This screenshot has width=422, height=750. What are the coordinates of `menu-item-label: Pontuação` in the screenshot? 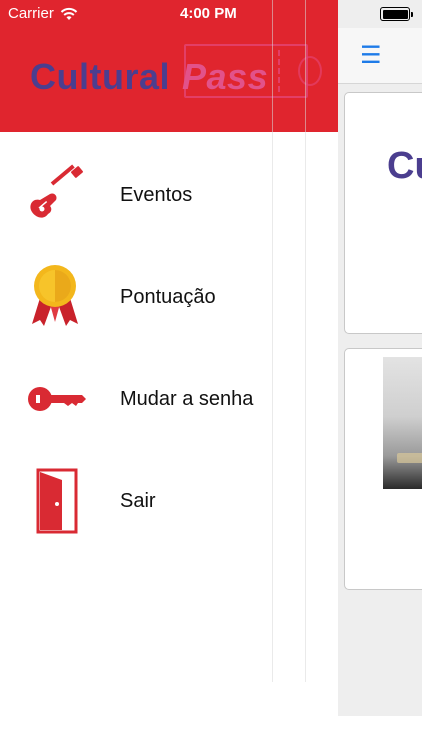 It's located at (168, 296).